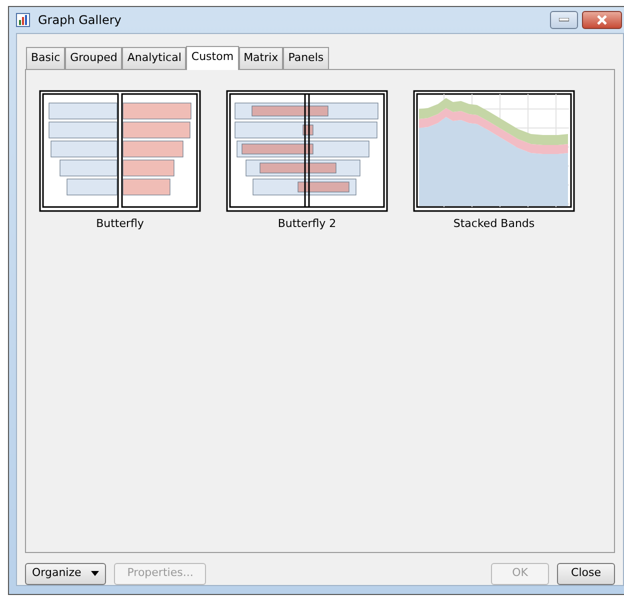 This screenshot has height=597, width=624. What do you see at coordinates (23, 20) in the screenshot?
I see `app-icon` at bounding box center [23, 20].